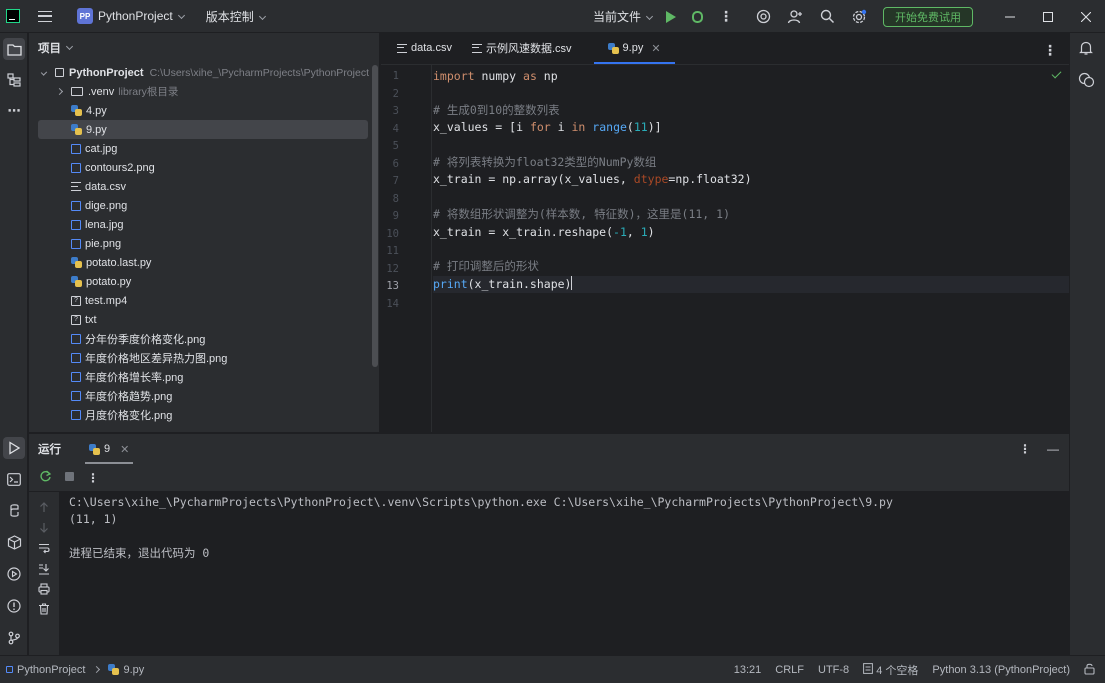 This screenshot has height=683, width=1105. What do you see at coordinates (199, 300) in the screenshot?
I see `tree-file-item: ? test.mp4` at bounding box center [199, 300].